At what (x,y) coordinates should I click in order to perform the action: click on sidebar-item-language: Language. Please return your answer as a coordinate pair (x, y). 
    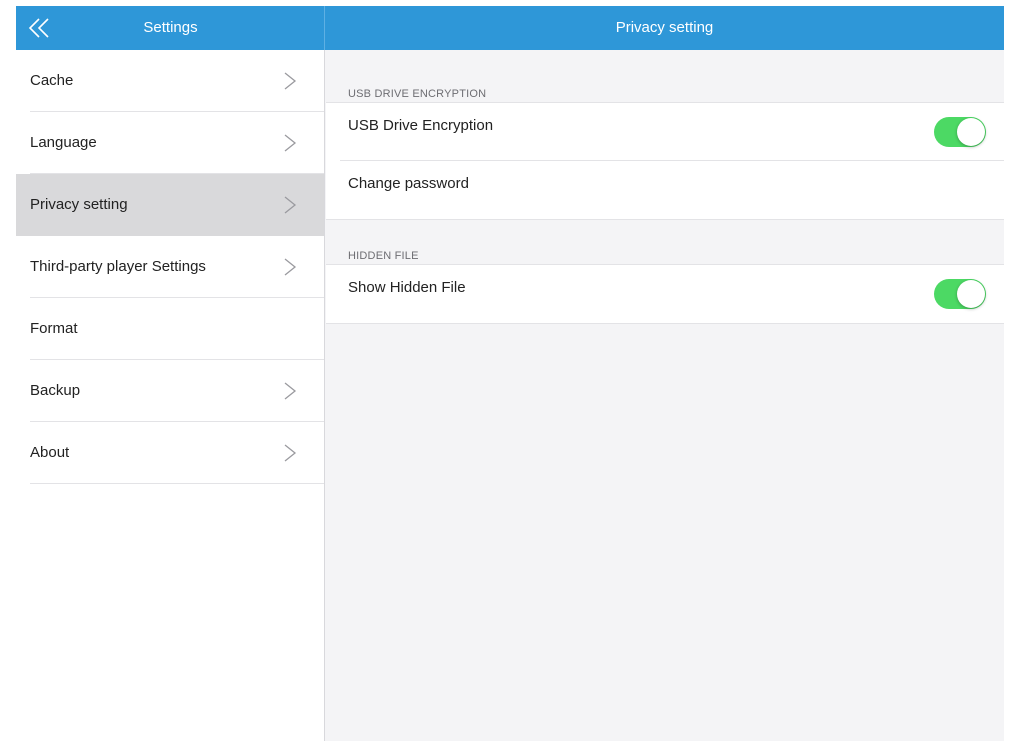
    Looking at the image, I should click on (170, 143).